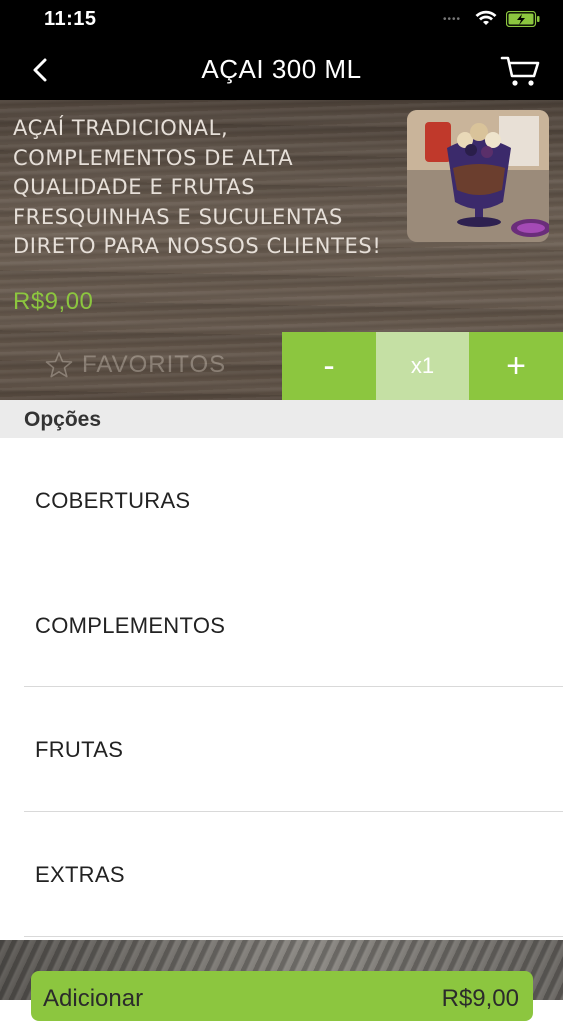  What do you see at coordinates (130, 625) in the screenshot?
I see `option-label: COMPLEMENTOS` at bounding box center [130, 625].